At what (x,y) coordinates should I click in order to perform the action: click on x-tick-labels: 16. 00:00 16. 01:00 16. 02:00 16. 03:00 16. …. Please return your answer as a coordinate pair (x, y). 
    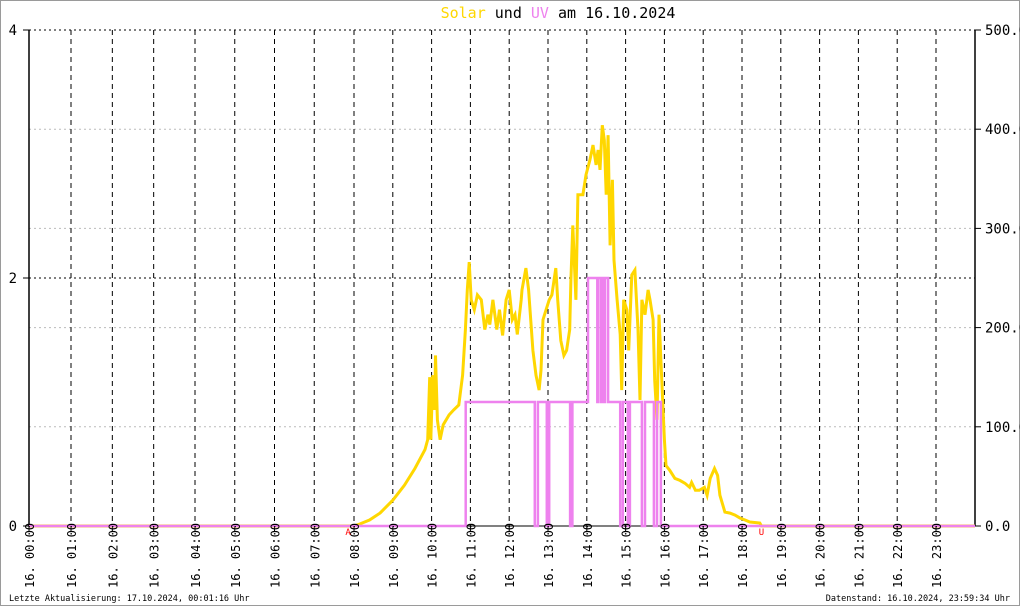
    Looking at the image, I should click on (483, 555).